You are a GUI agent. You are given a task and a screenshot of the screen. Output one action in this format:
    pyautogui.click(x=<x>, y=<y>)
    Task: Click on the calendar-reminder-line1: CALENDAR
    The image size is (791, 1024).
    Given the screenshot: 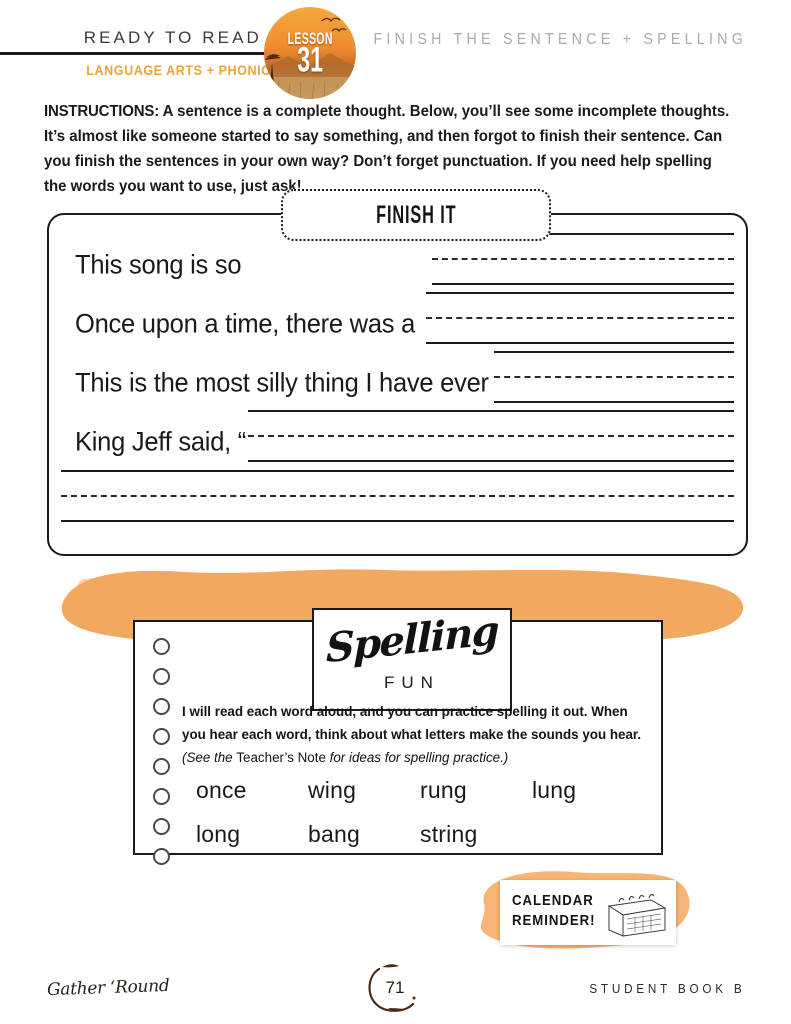 What is the action you would take?
    pyautogui.click(x=553, y=900)
    